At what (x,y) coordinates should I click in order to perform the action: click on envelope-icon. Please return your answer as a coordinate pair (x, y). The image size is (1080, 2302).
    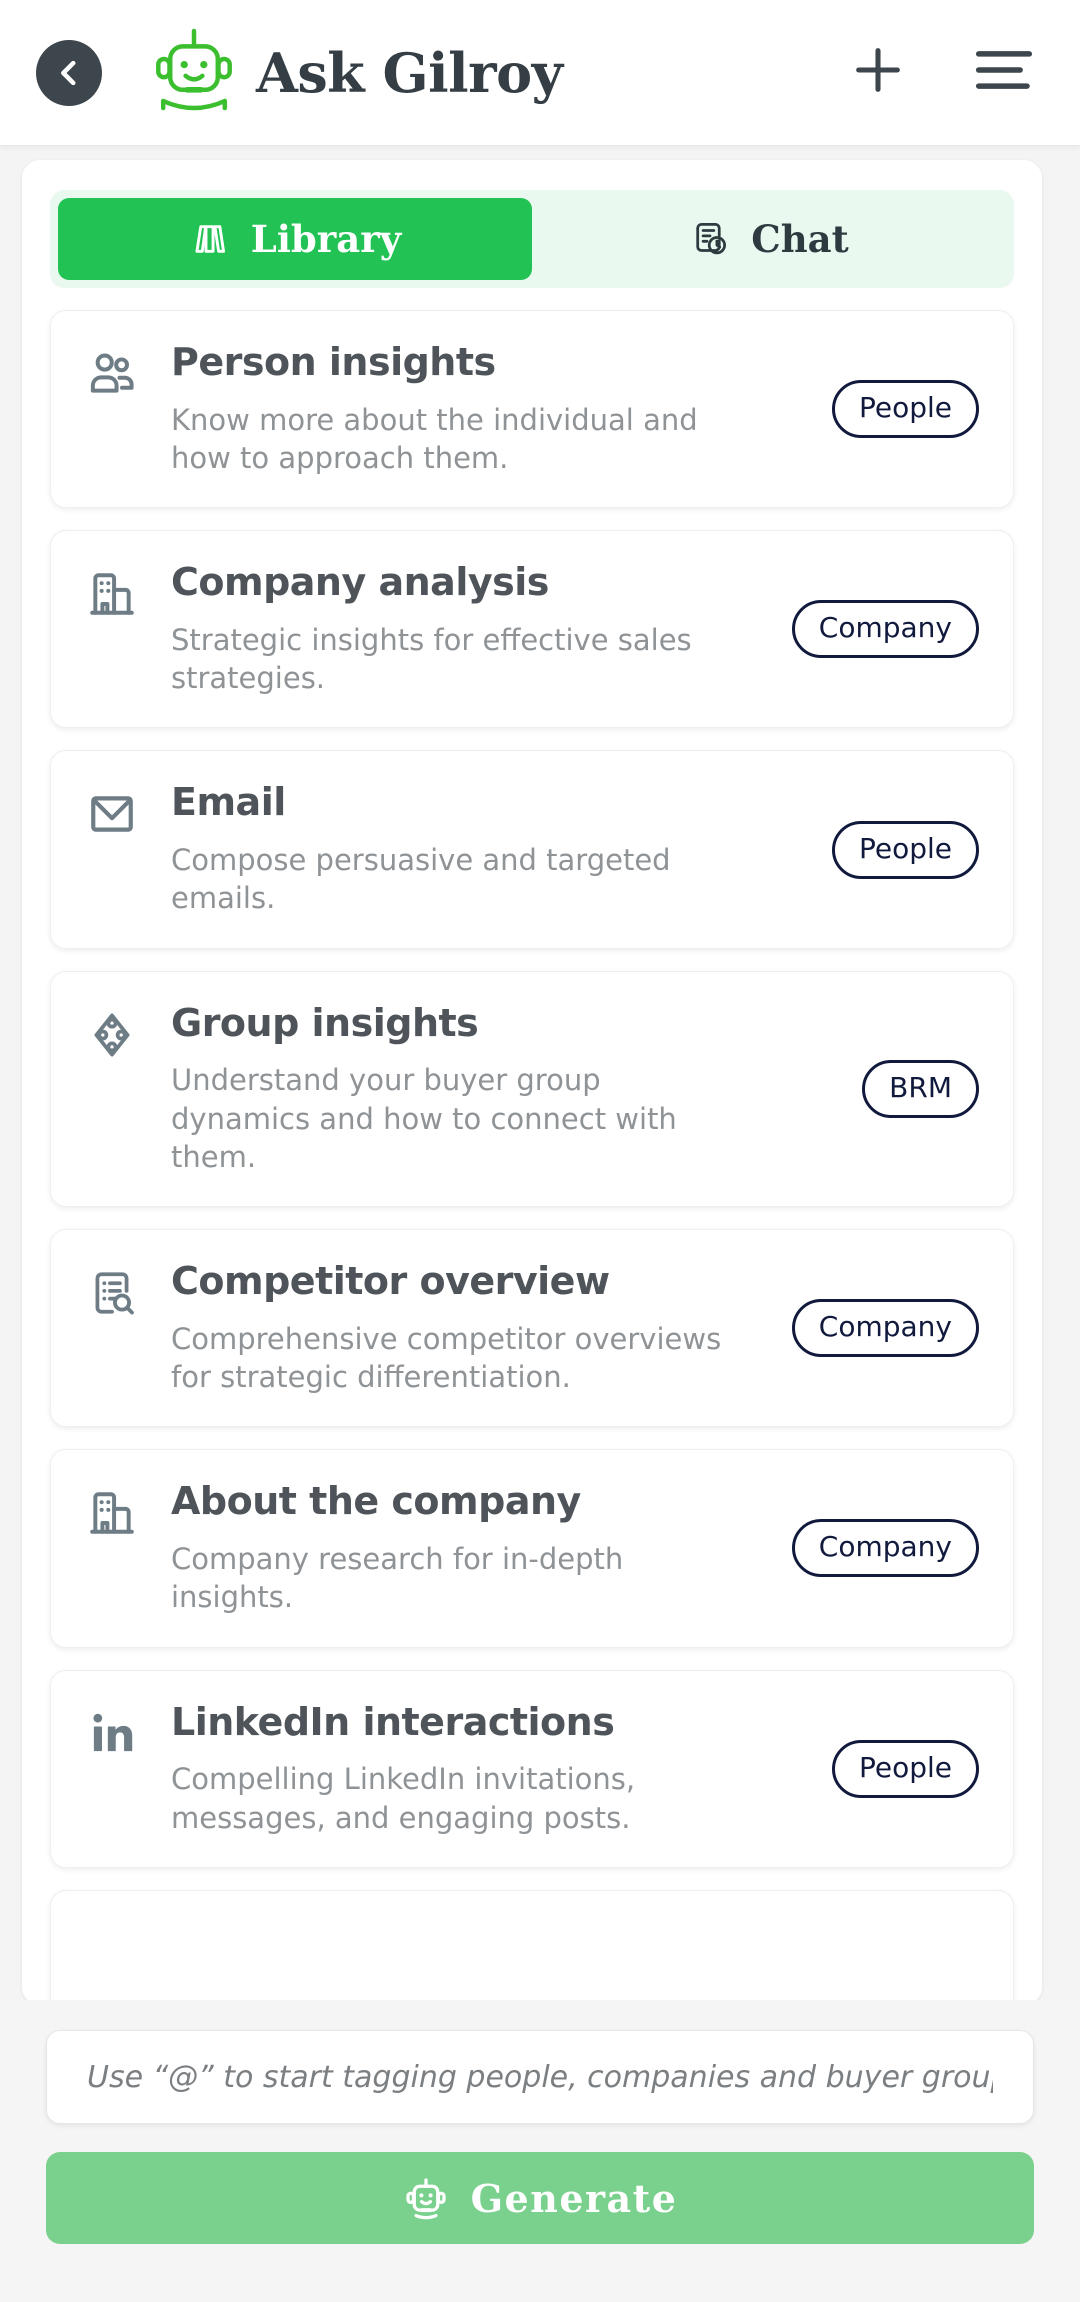
    Looking at the image, I should click on (112, 814).